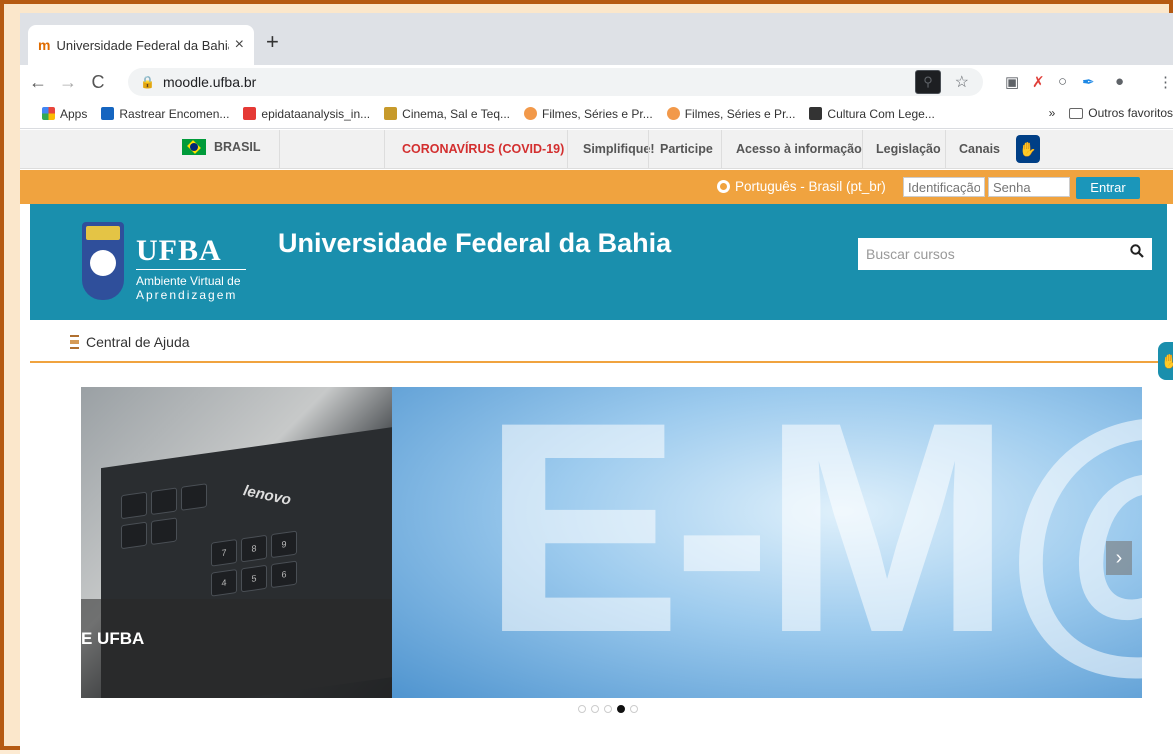  What do you see at coordinates (1088, 82) in the screenshot?
I see `extension-pen-icon: ✒` at bounding box center [1088, 82].